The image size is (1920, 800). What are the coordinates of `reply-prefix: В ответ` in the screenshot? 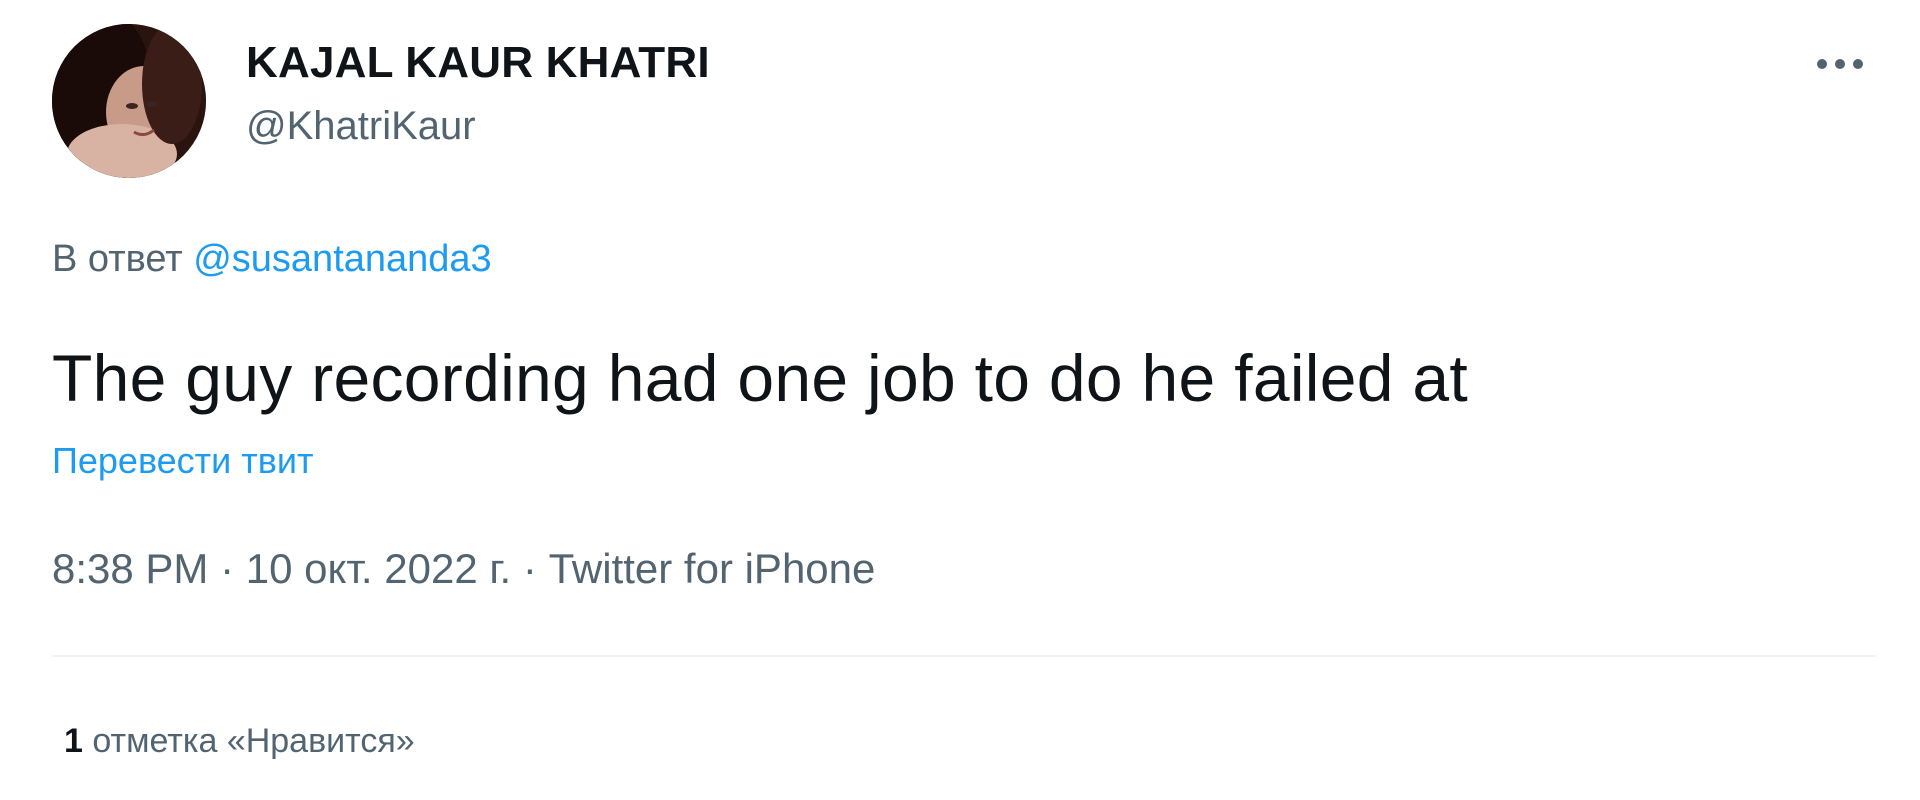 It's located at (117, 259).